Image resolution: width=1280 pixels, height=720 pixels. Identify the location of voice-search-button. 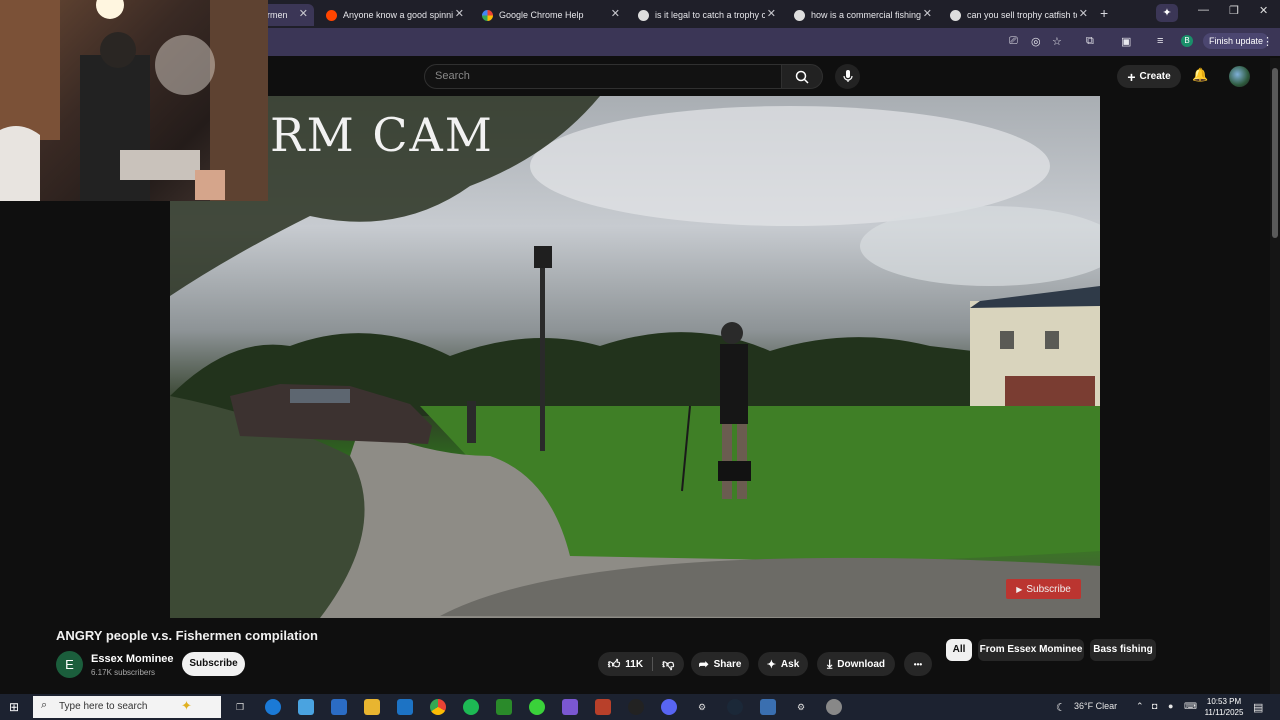
(847, 76).